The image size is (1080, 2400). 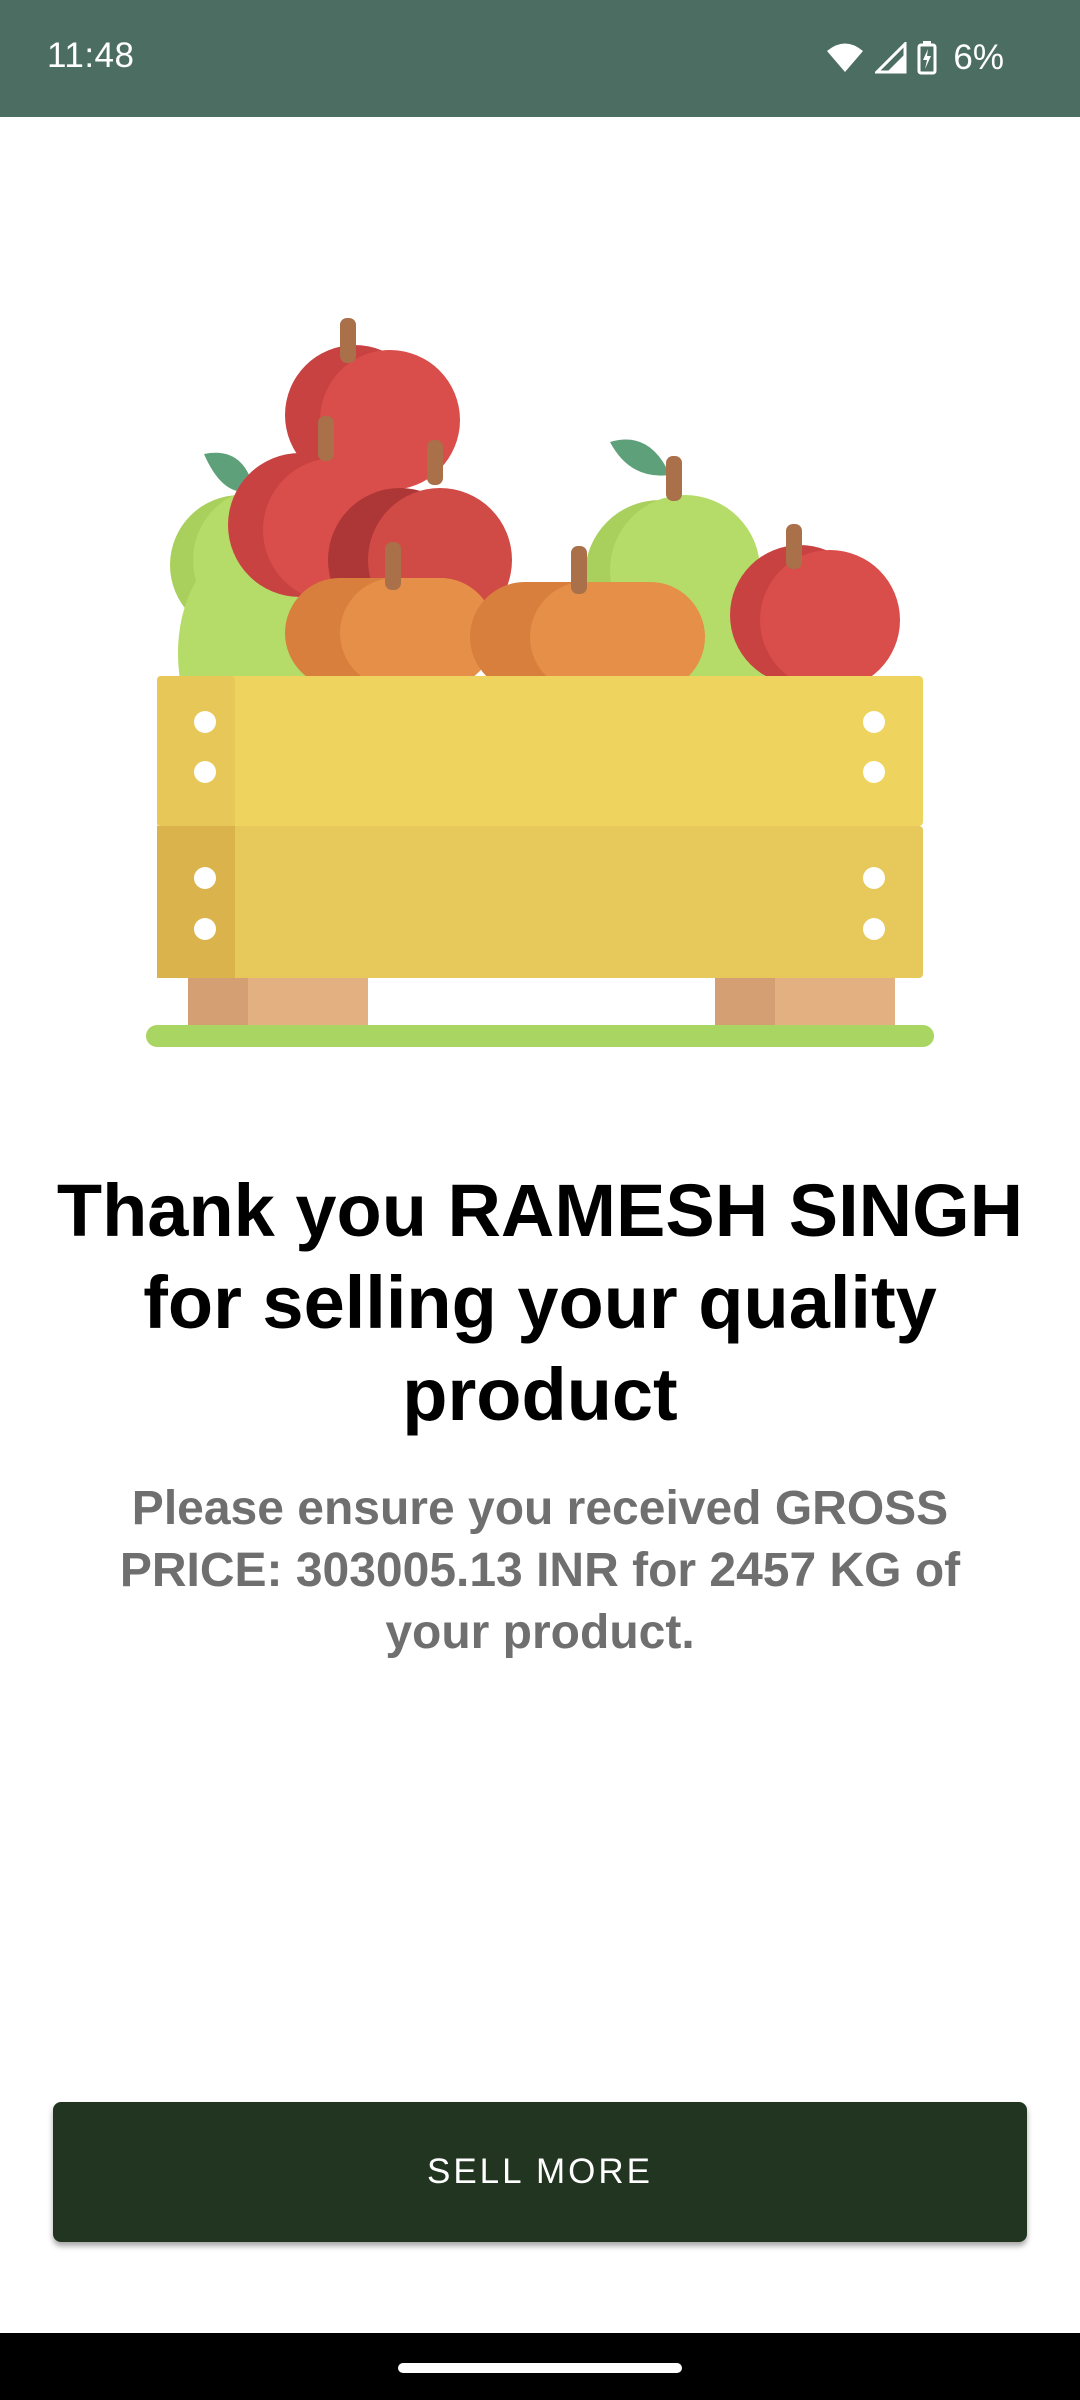 I want to click on battery-percentage: 6%, so click(x=978, y=57).